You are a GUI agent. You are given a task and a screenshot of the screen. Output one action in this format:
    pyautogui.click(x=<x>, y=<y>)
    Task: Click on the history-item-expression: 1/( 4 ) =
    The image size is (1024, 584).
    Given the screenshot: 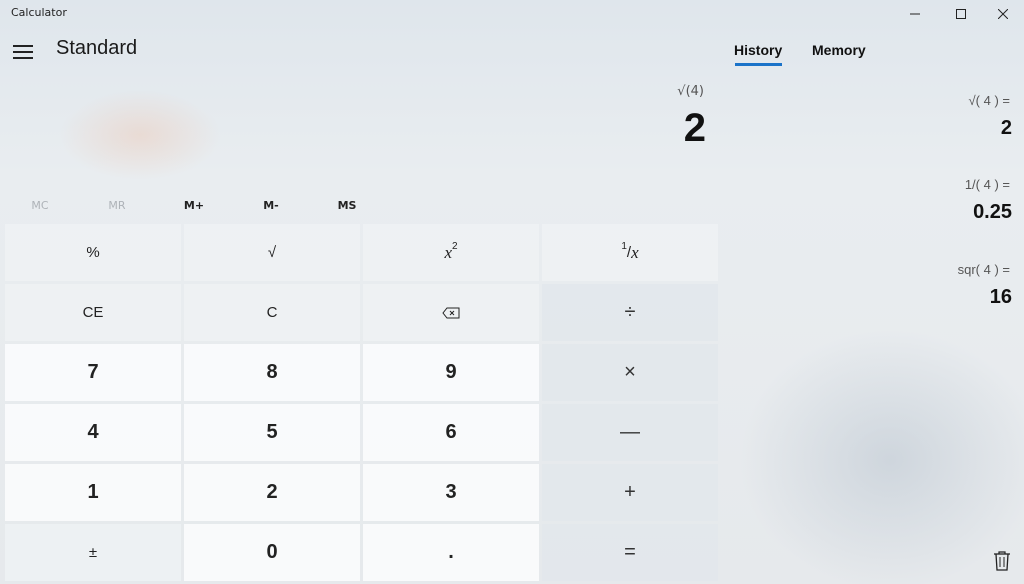 What is the action you would take?
    pyautogui.click(x=987, y=184)
    